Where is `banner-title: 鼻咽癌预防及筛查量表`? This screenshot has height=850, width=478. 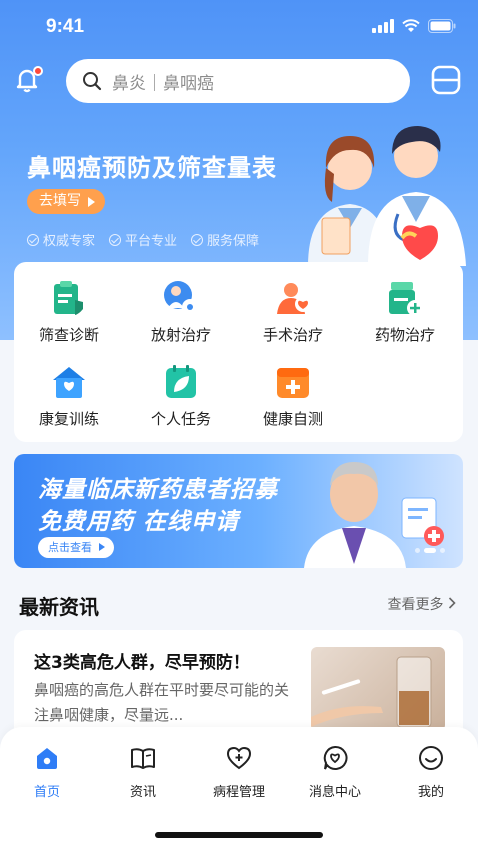 banner-title: 鼻咽癌预防及筛查量表 is located at coordinates (152, 168).